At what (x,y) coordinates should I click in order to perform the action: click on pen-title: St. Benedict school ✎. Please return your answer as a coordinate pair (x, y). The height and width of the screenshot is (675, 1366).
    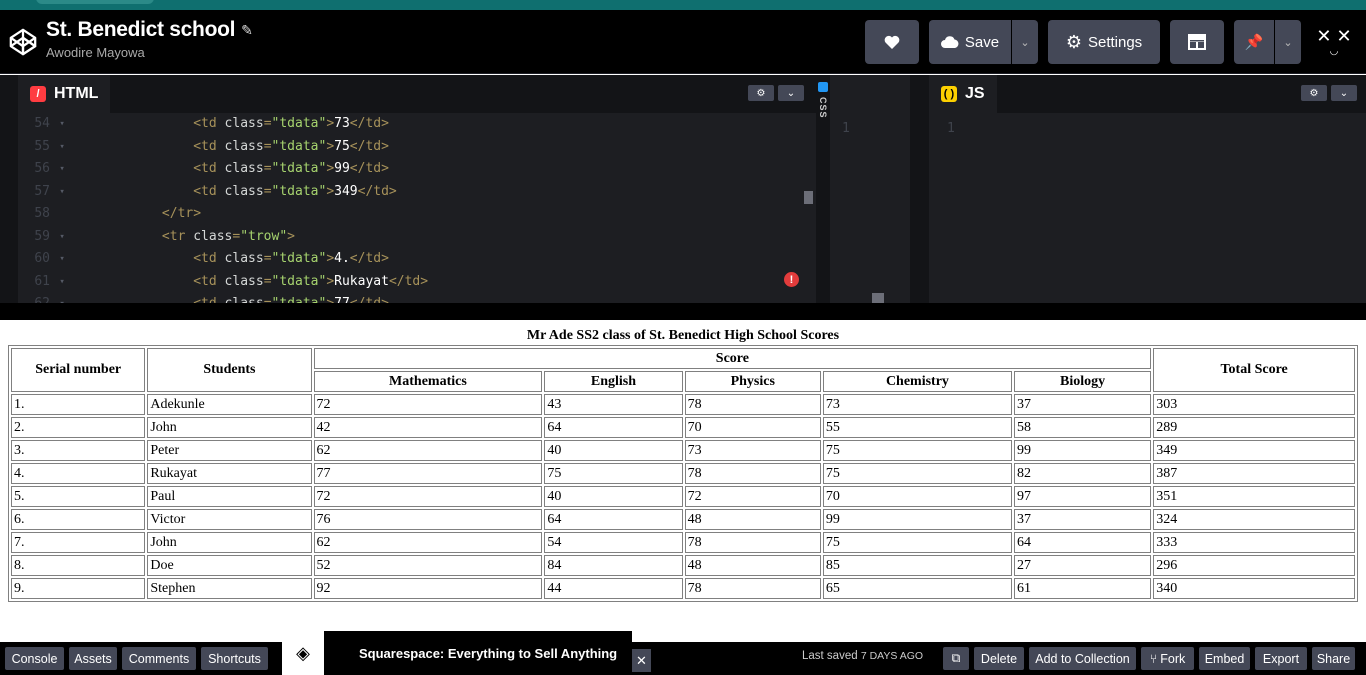
    Looking at the image, I should click on (149, 30).